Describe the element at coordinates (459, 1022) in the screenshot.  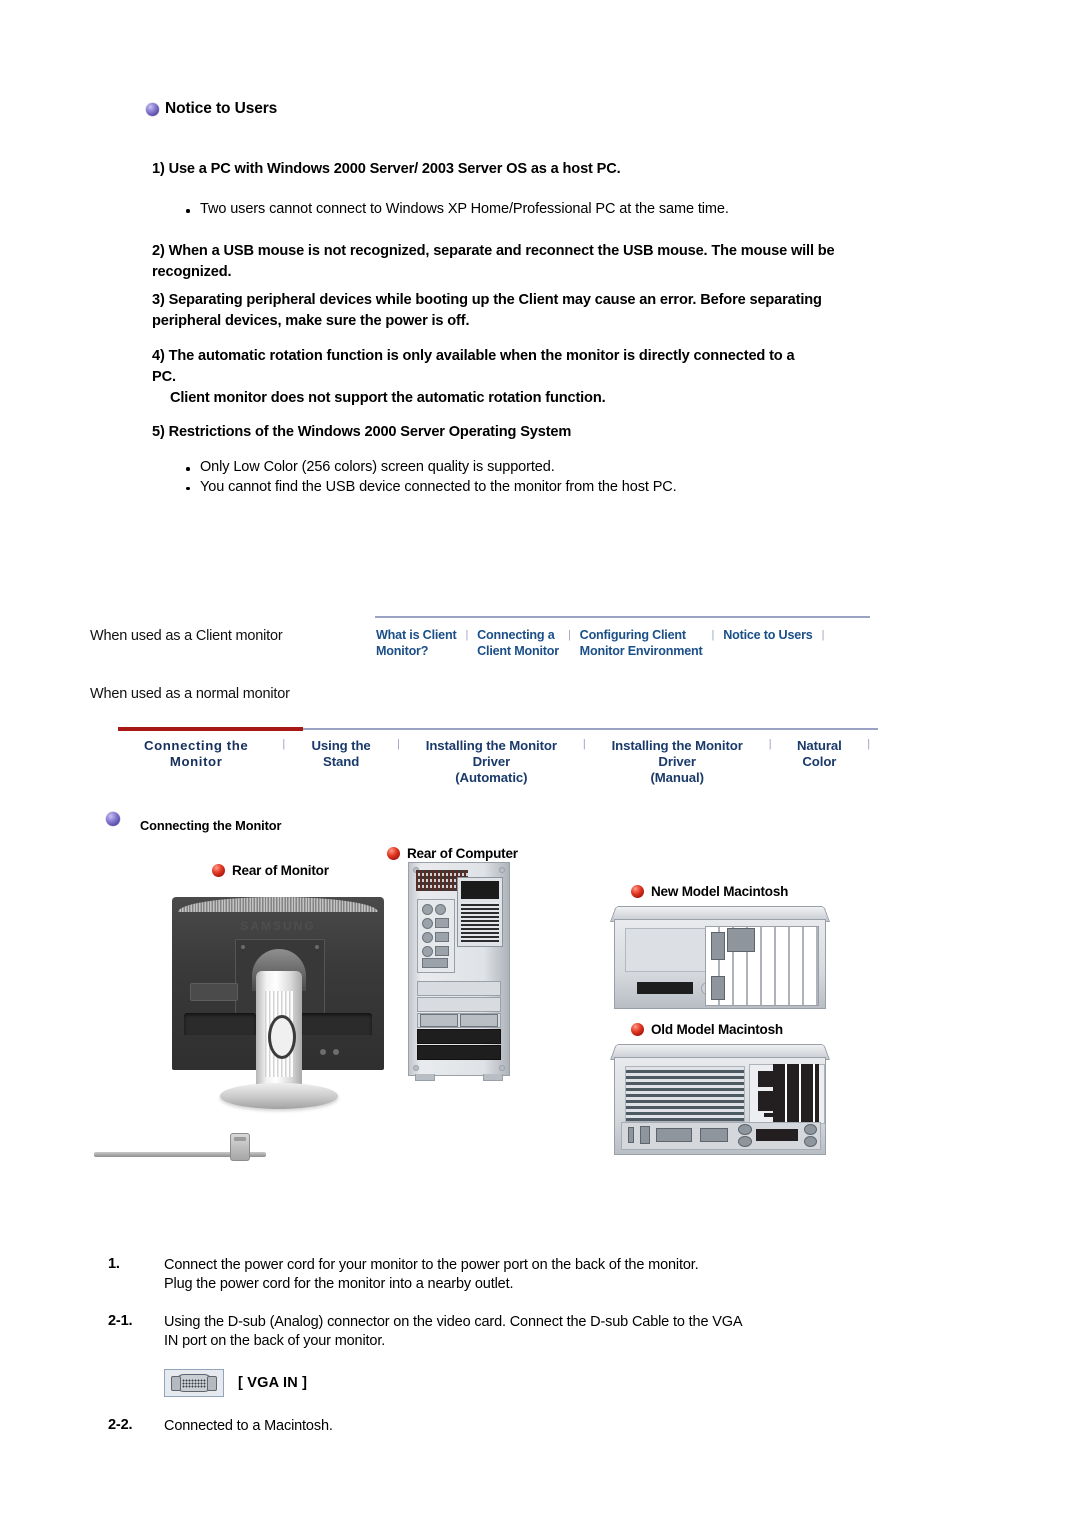
I see `tower-expansion-slots` at that location.